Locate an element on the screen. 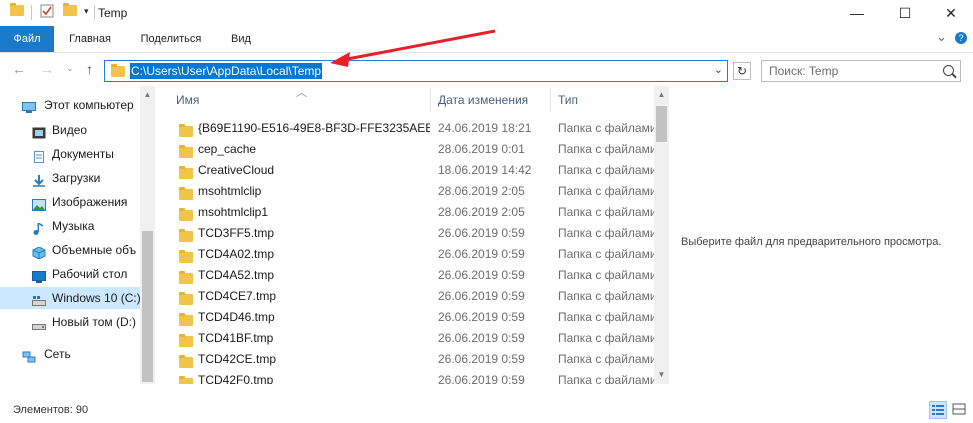  file-name: TCD4D46.tmp is located at coordinates (236, 317).